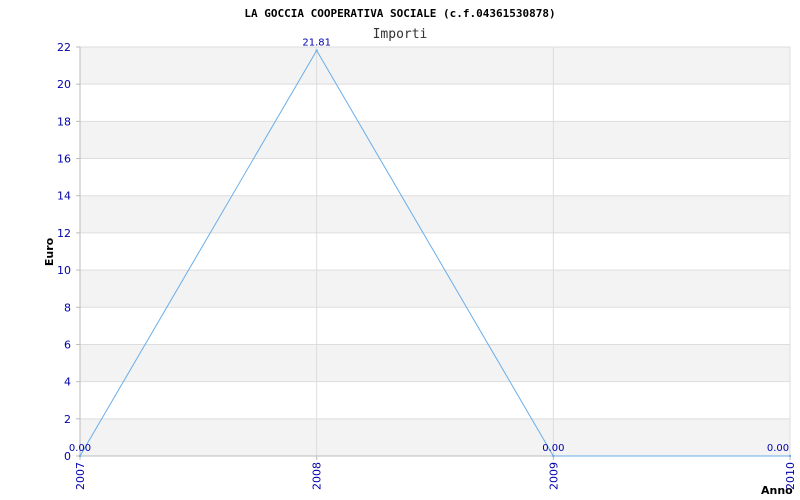  Describe the element at coordinates (64, 252) in the screenshot. I see `y-tick-labels: 0246810121416182022` at that location.